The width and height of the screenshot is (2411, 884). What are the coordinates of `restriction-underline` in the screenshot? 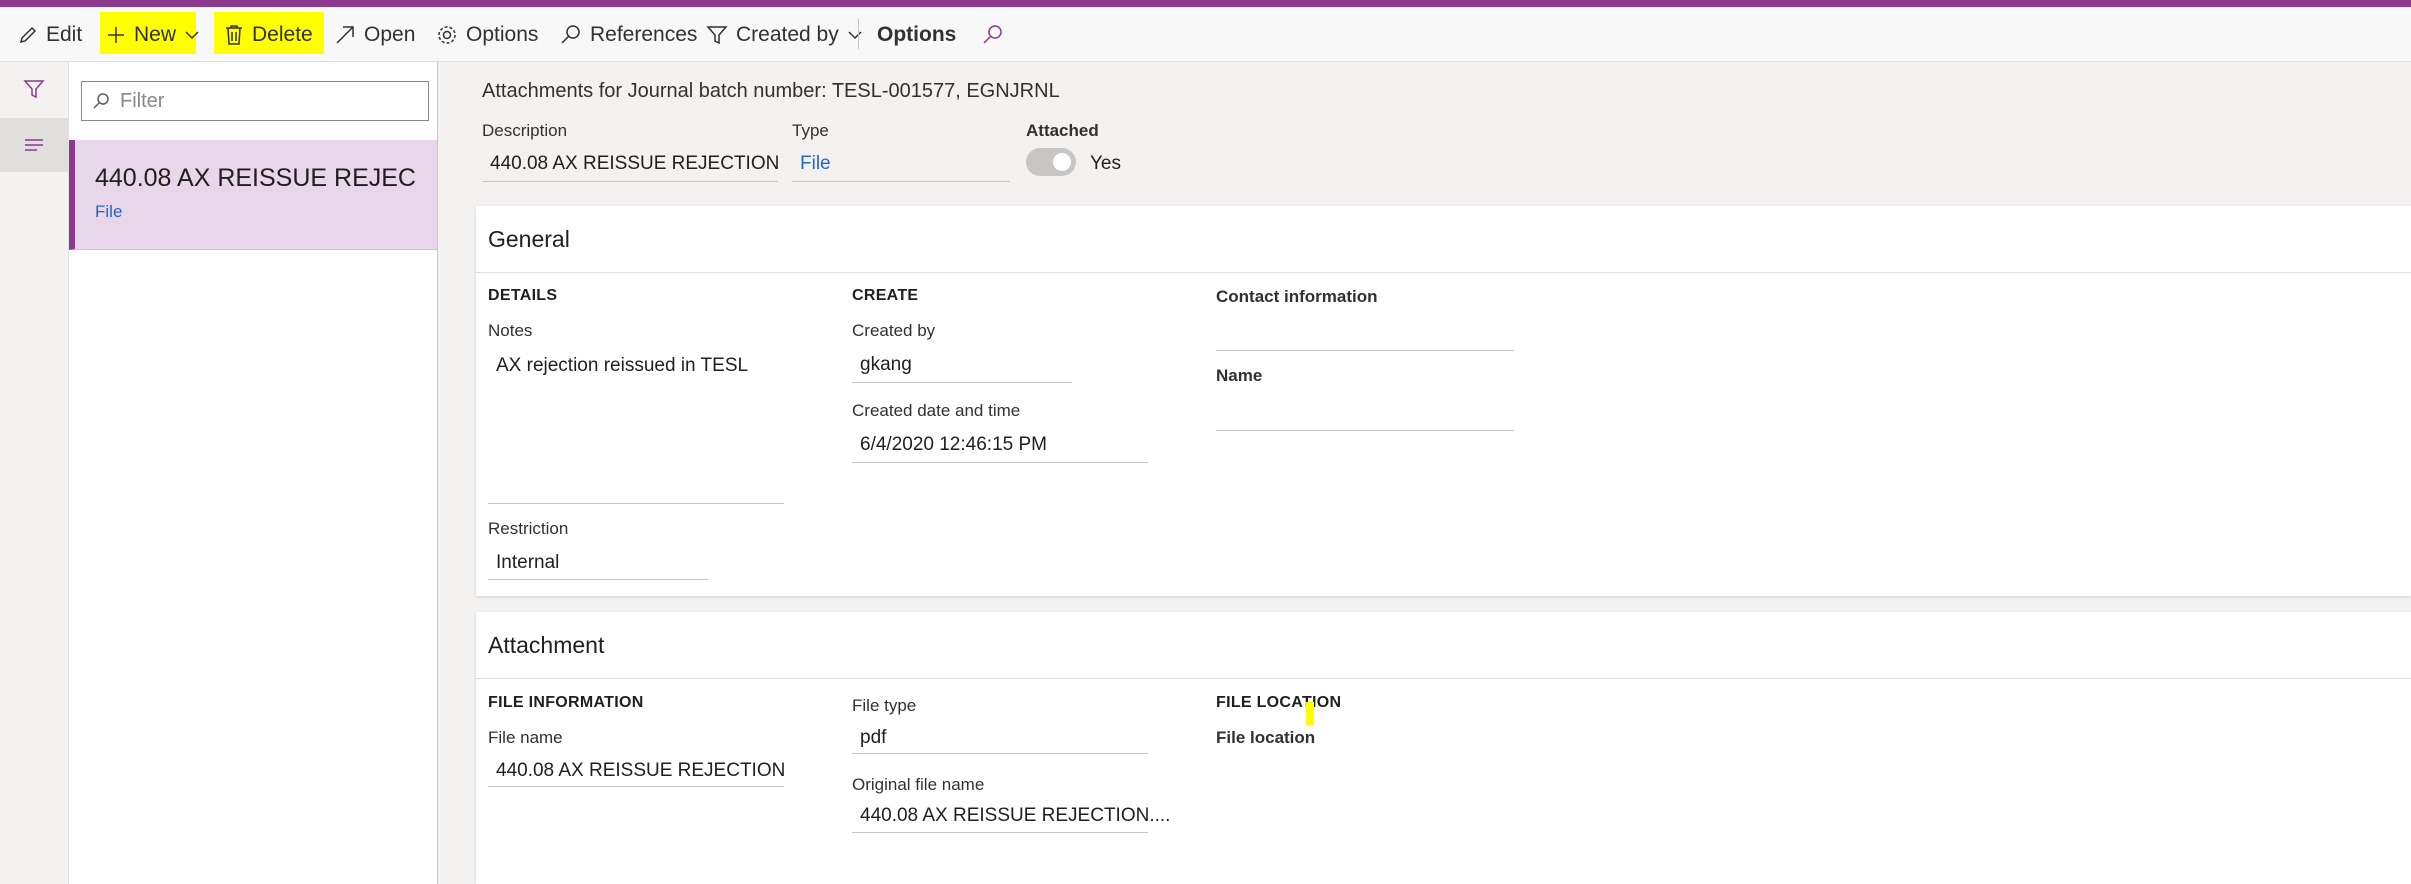 It's located at (598, 579).